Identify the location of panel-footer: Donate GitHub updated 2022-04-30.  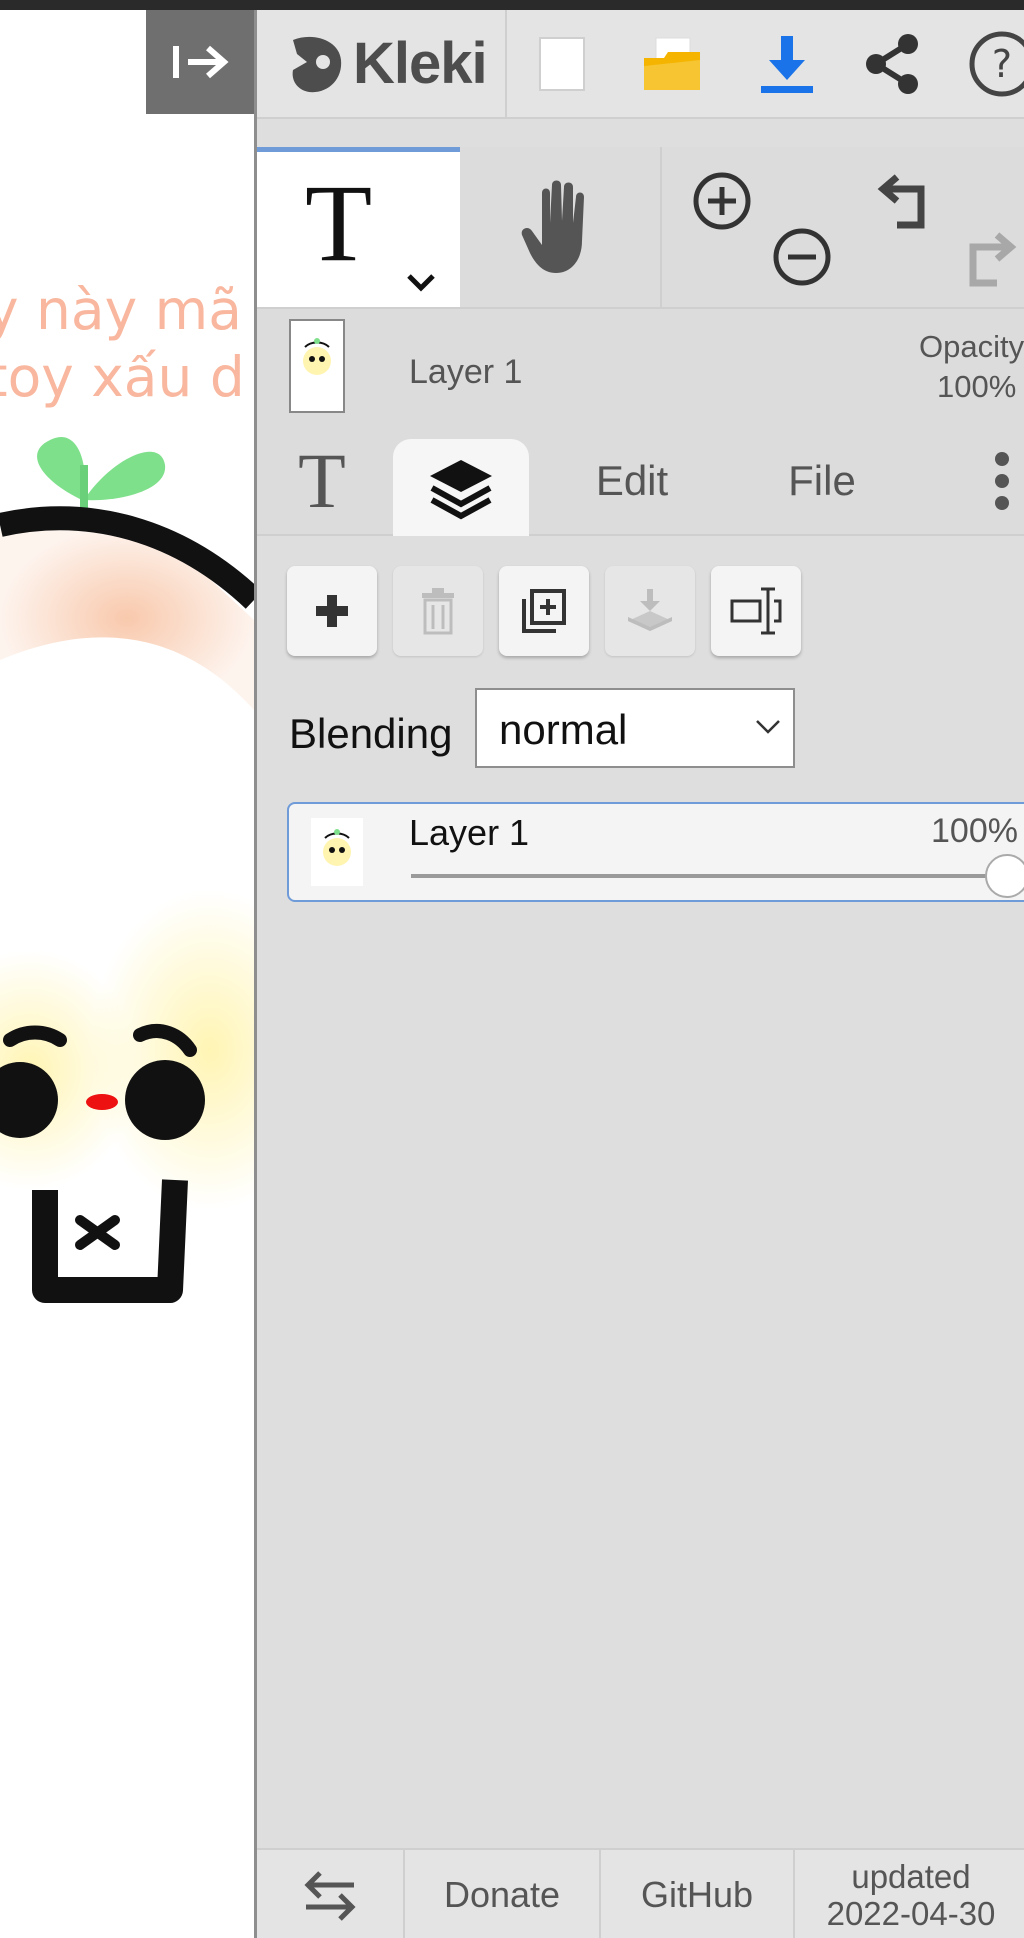
(640, 1893).